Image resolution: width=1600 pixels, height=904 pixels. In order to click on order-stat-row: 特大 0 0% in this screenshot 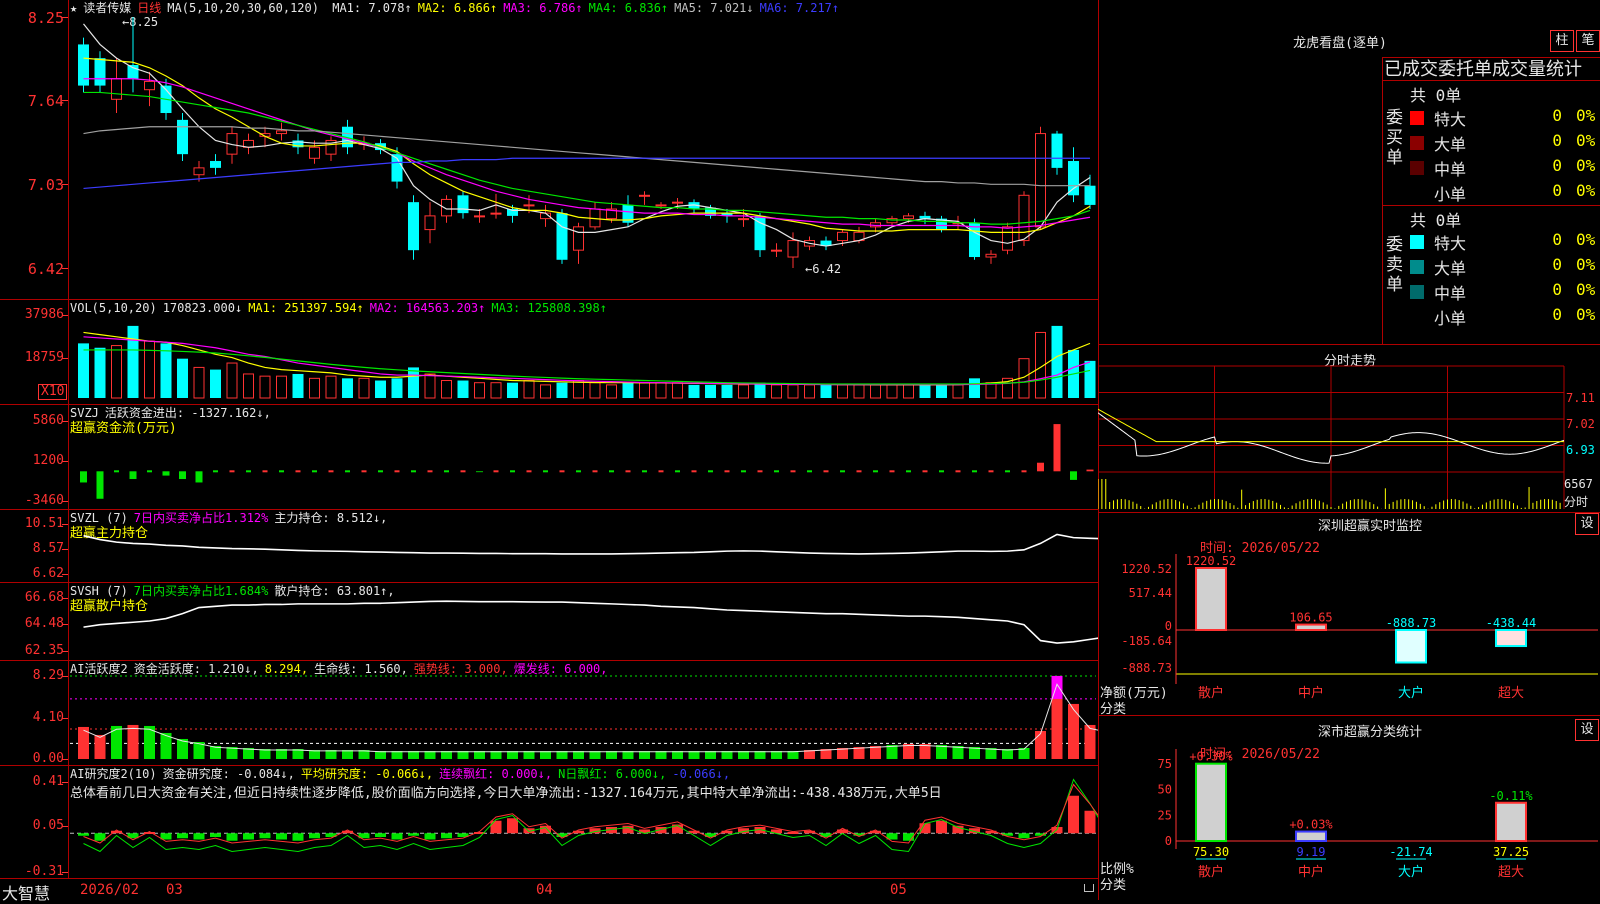, I will do `click(1504, 118)`.